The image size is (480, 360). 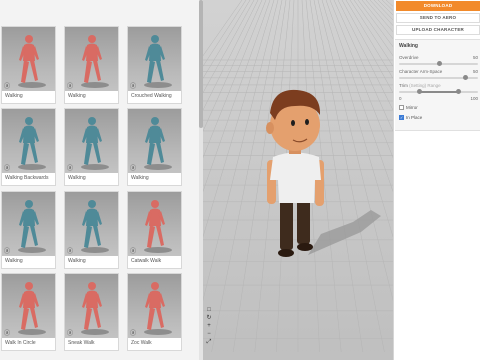 What do you see at coordinates (400, 98) in the screenshot?
I see `trim-min: 0` at bounding box center [400, 98].